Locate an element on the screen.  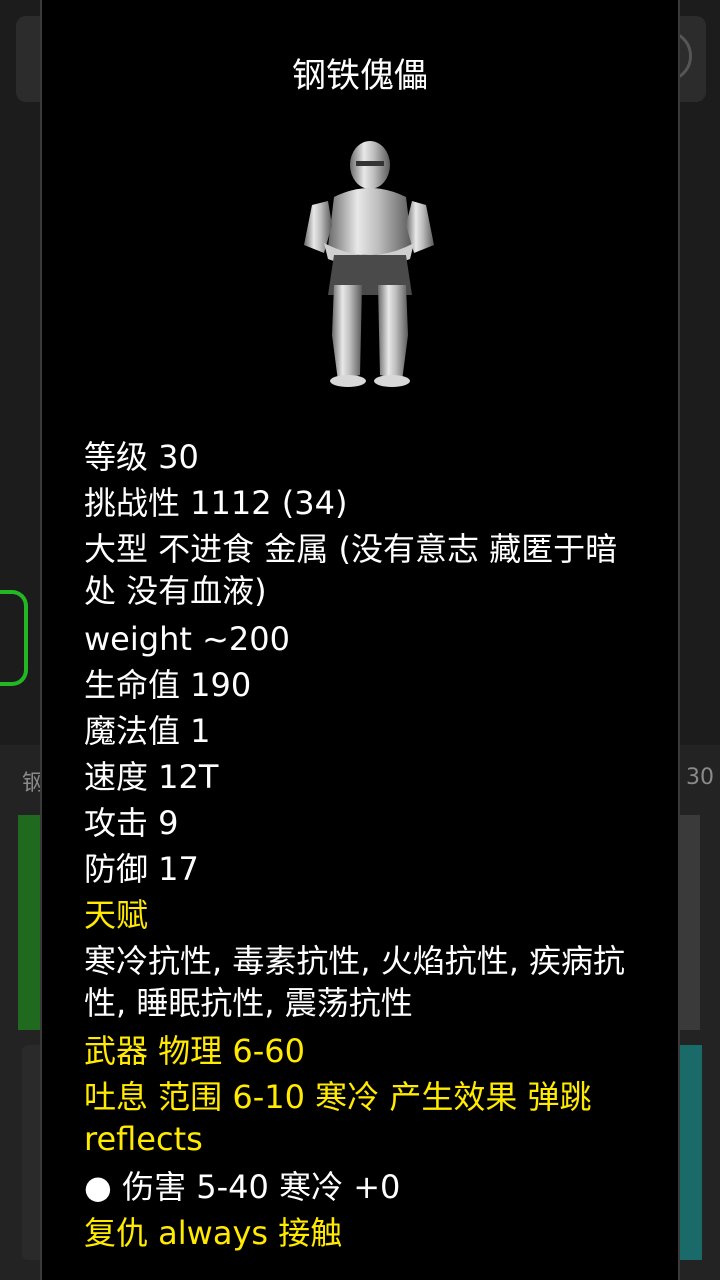
background-green-pill is located at coordinates (14, 638).